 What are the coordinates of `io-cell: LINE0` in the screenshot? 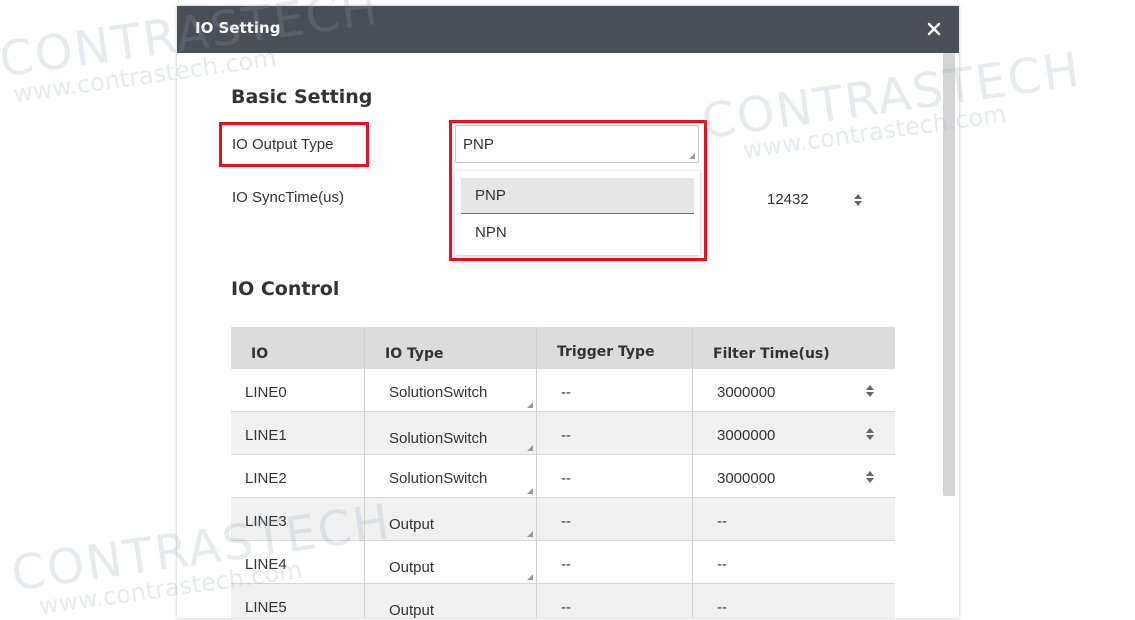 It's located at (266, 392).